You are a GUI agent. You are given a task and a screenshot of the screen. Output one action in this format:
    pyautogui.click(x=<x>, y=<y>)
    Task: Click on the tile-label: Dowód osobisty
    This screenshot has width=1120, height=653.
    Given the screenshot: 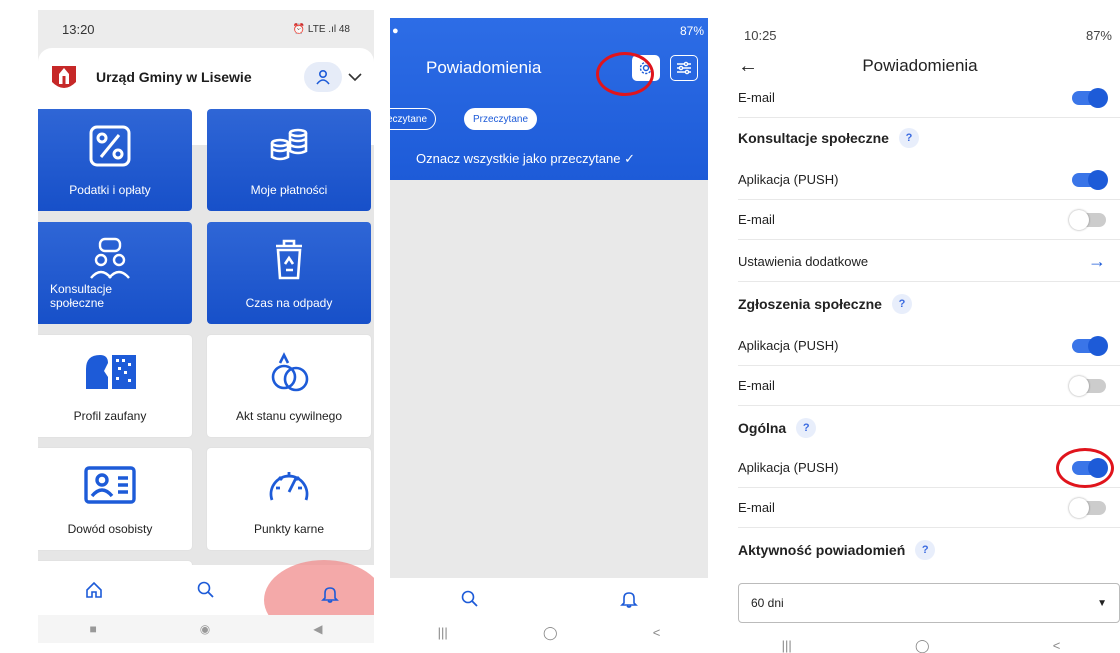 What is the action you would take?
    pyautogui.click(x=110, y=529)
    